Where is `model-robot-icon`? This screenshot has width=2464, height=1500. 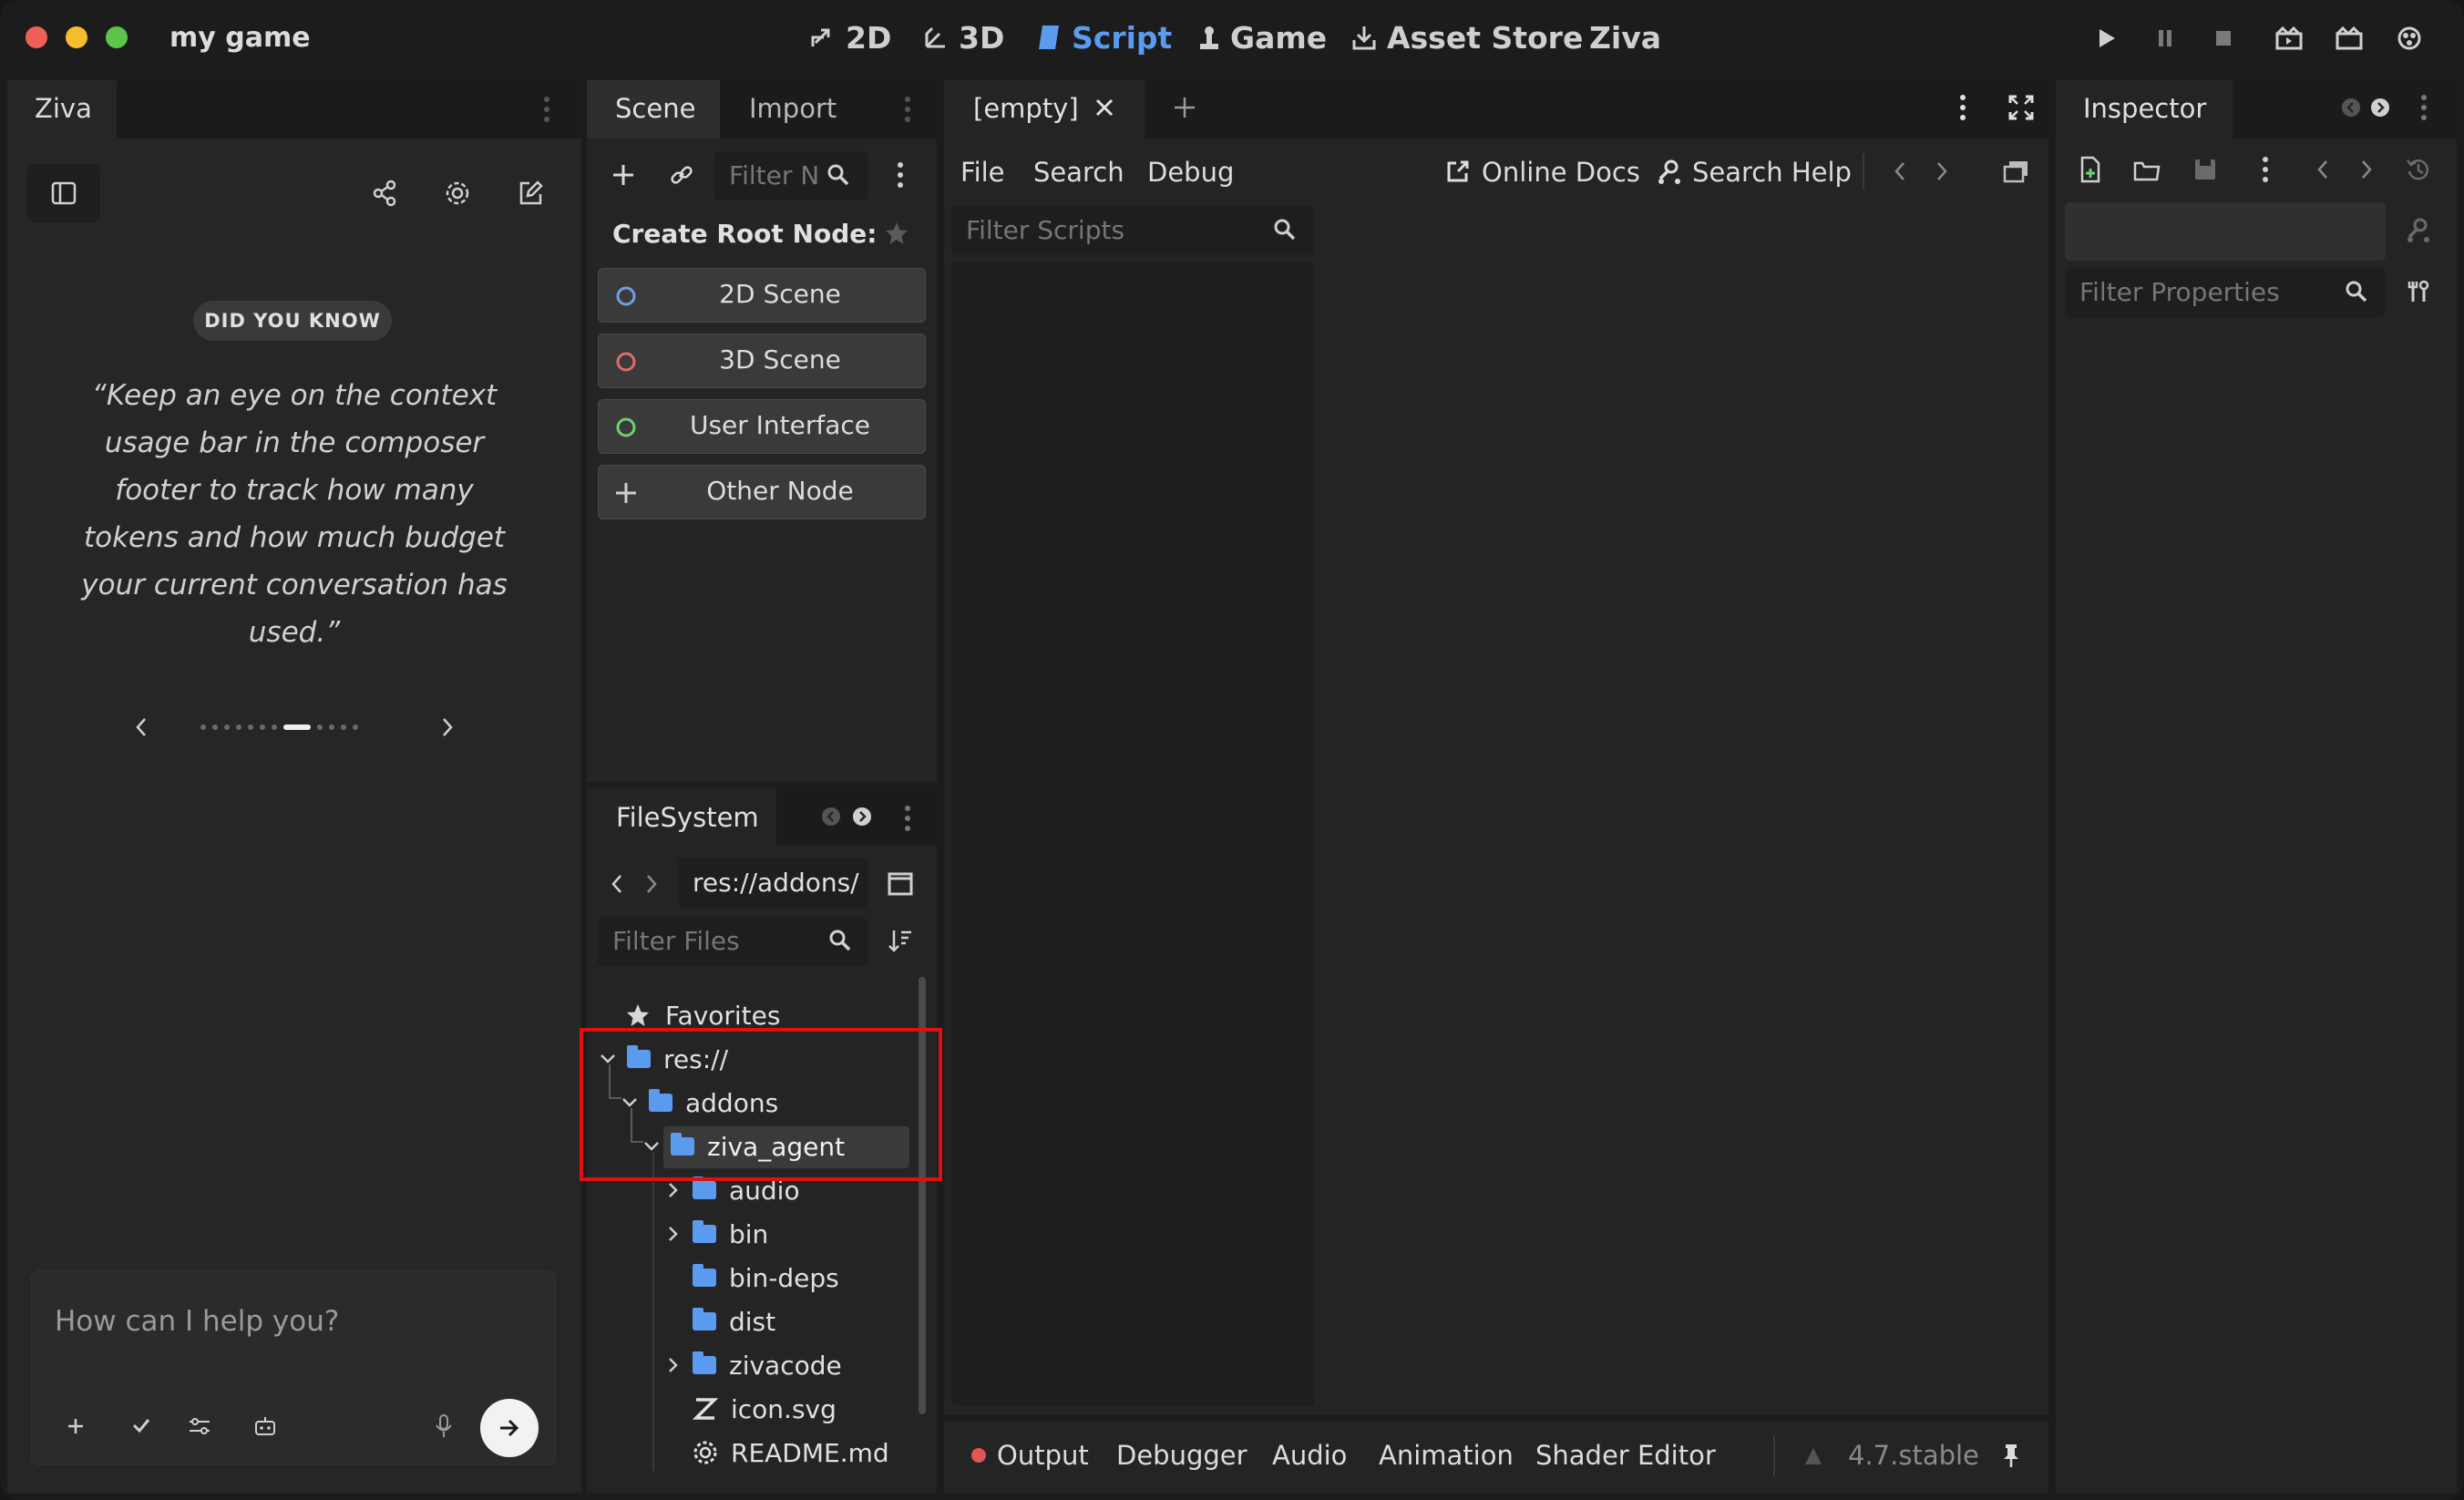 model-robot-icon is located at coordinates (265, 1426).